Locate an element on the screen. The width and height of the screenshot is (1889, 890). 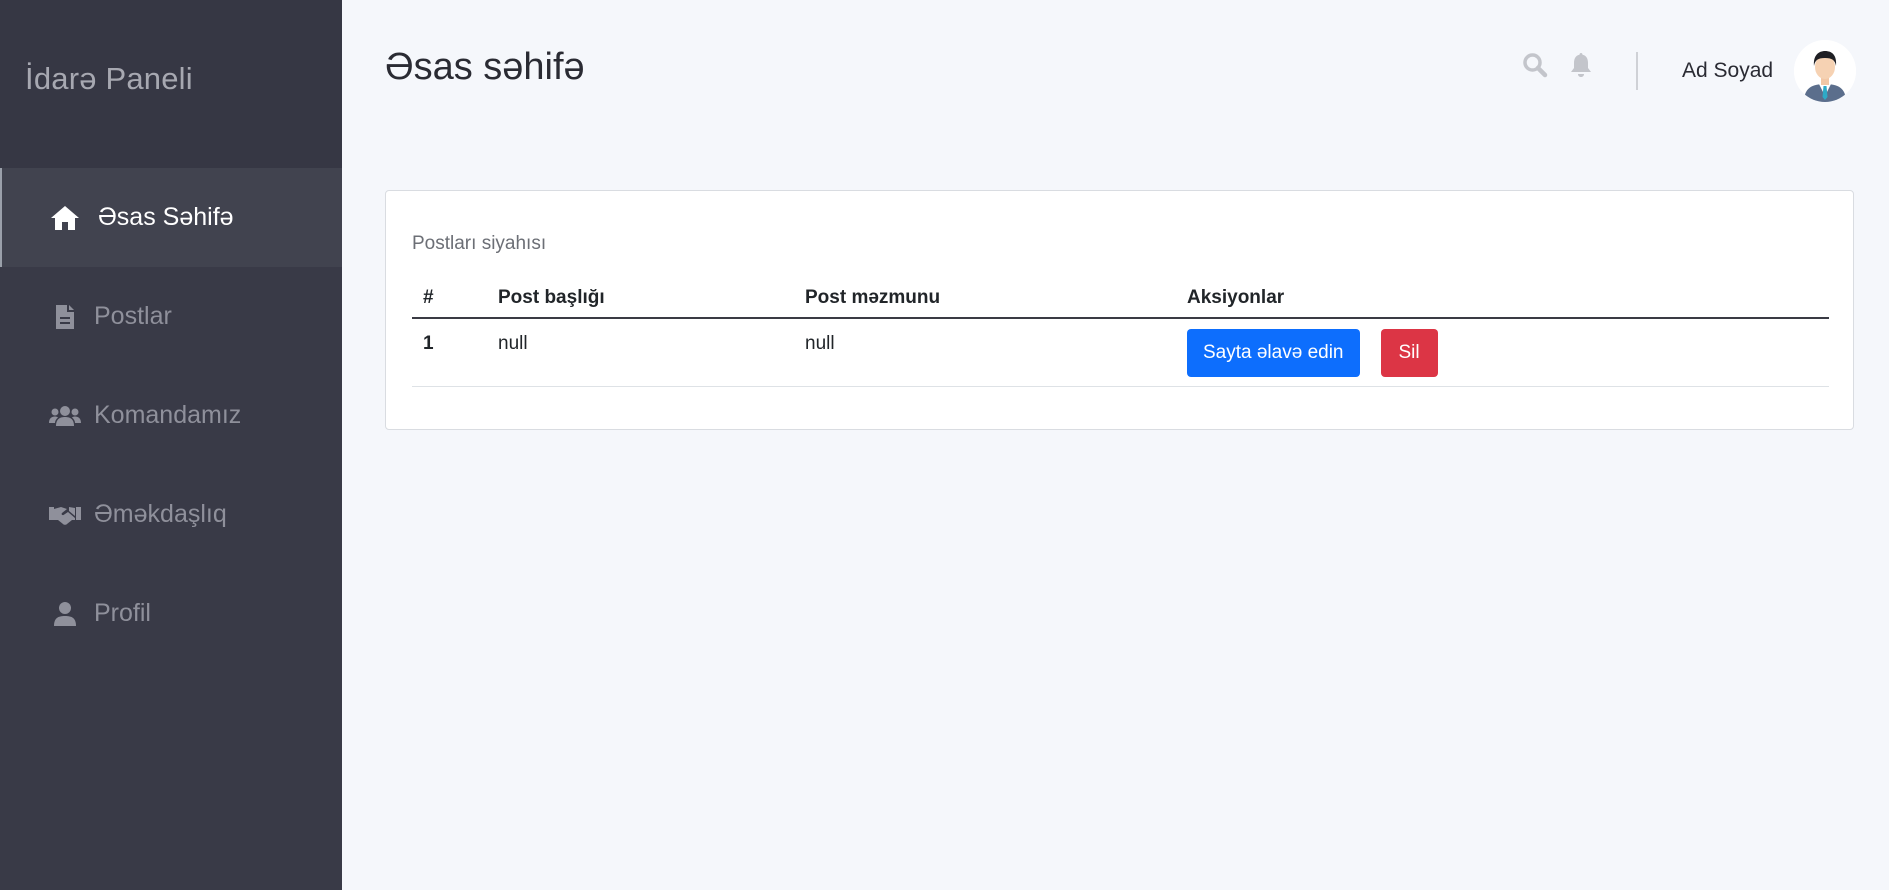
column-header-content: Post məzmunu is located at coordinates (985, 299).